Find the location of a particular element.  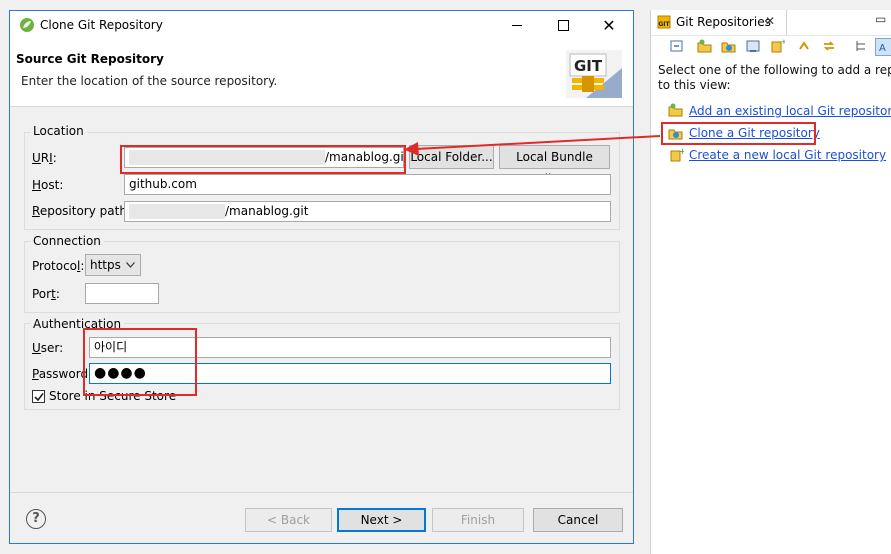

minimize-icon is located at coordinates (517, 25).